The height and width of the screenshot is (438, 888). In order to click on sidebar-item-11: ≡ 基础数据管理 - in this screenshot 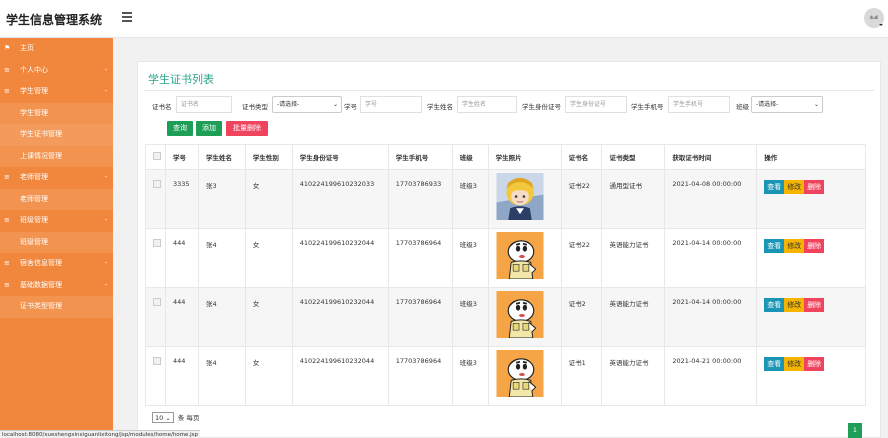, I will do `click(56, 286)`.